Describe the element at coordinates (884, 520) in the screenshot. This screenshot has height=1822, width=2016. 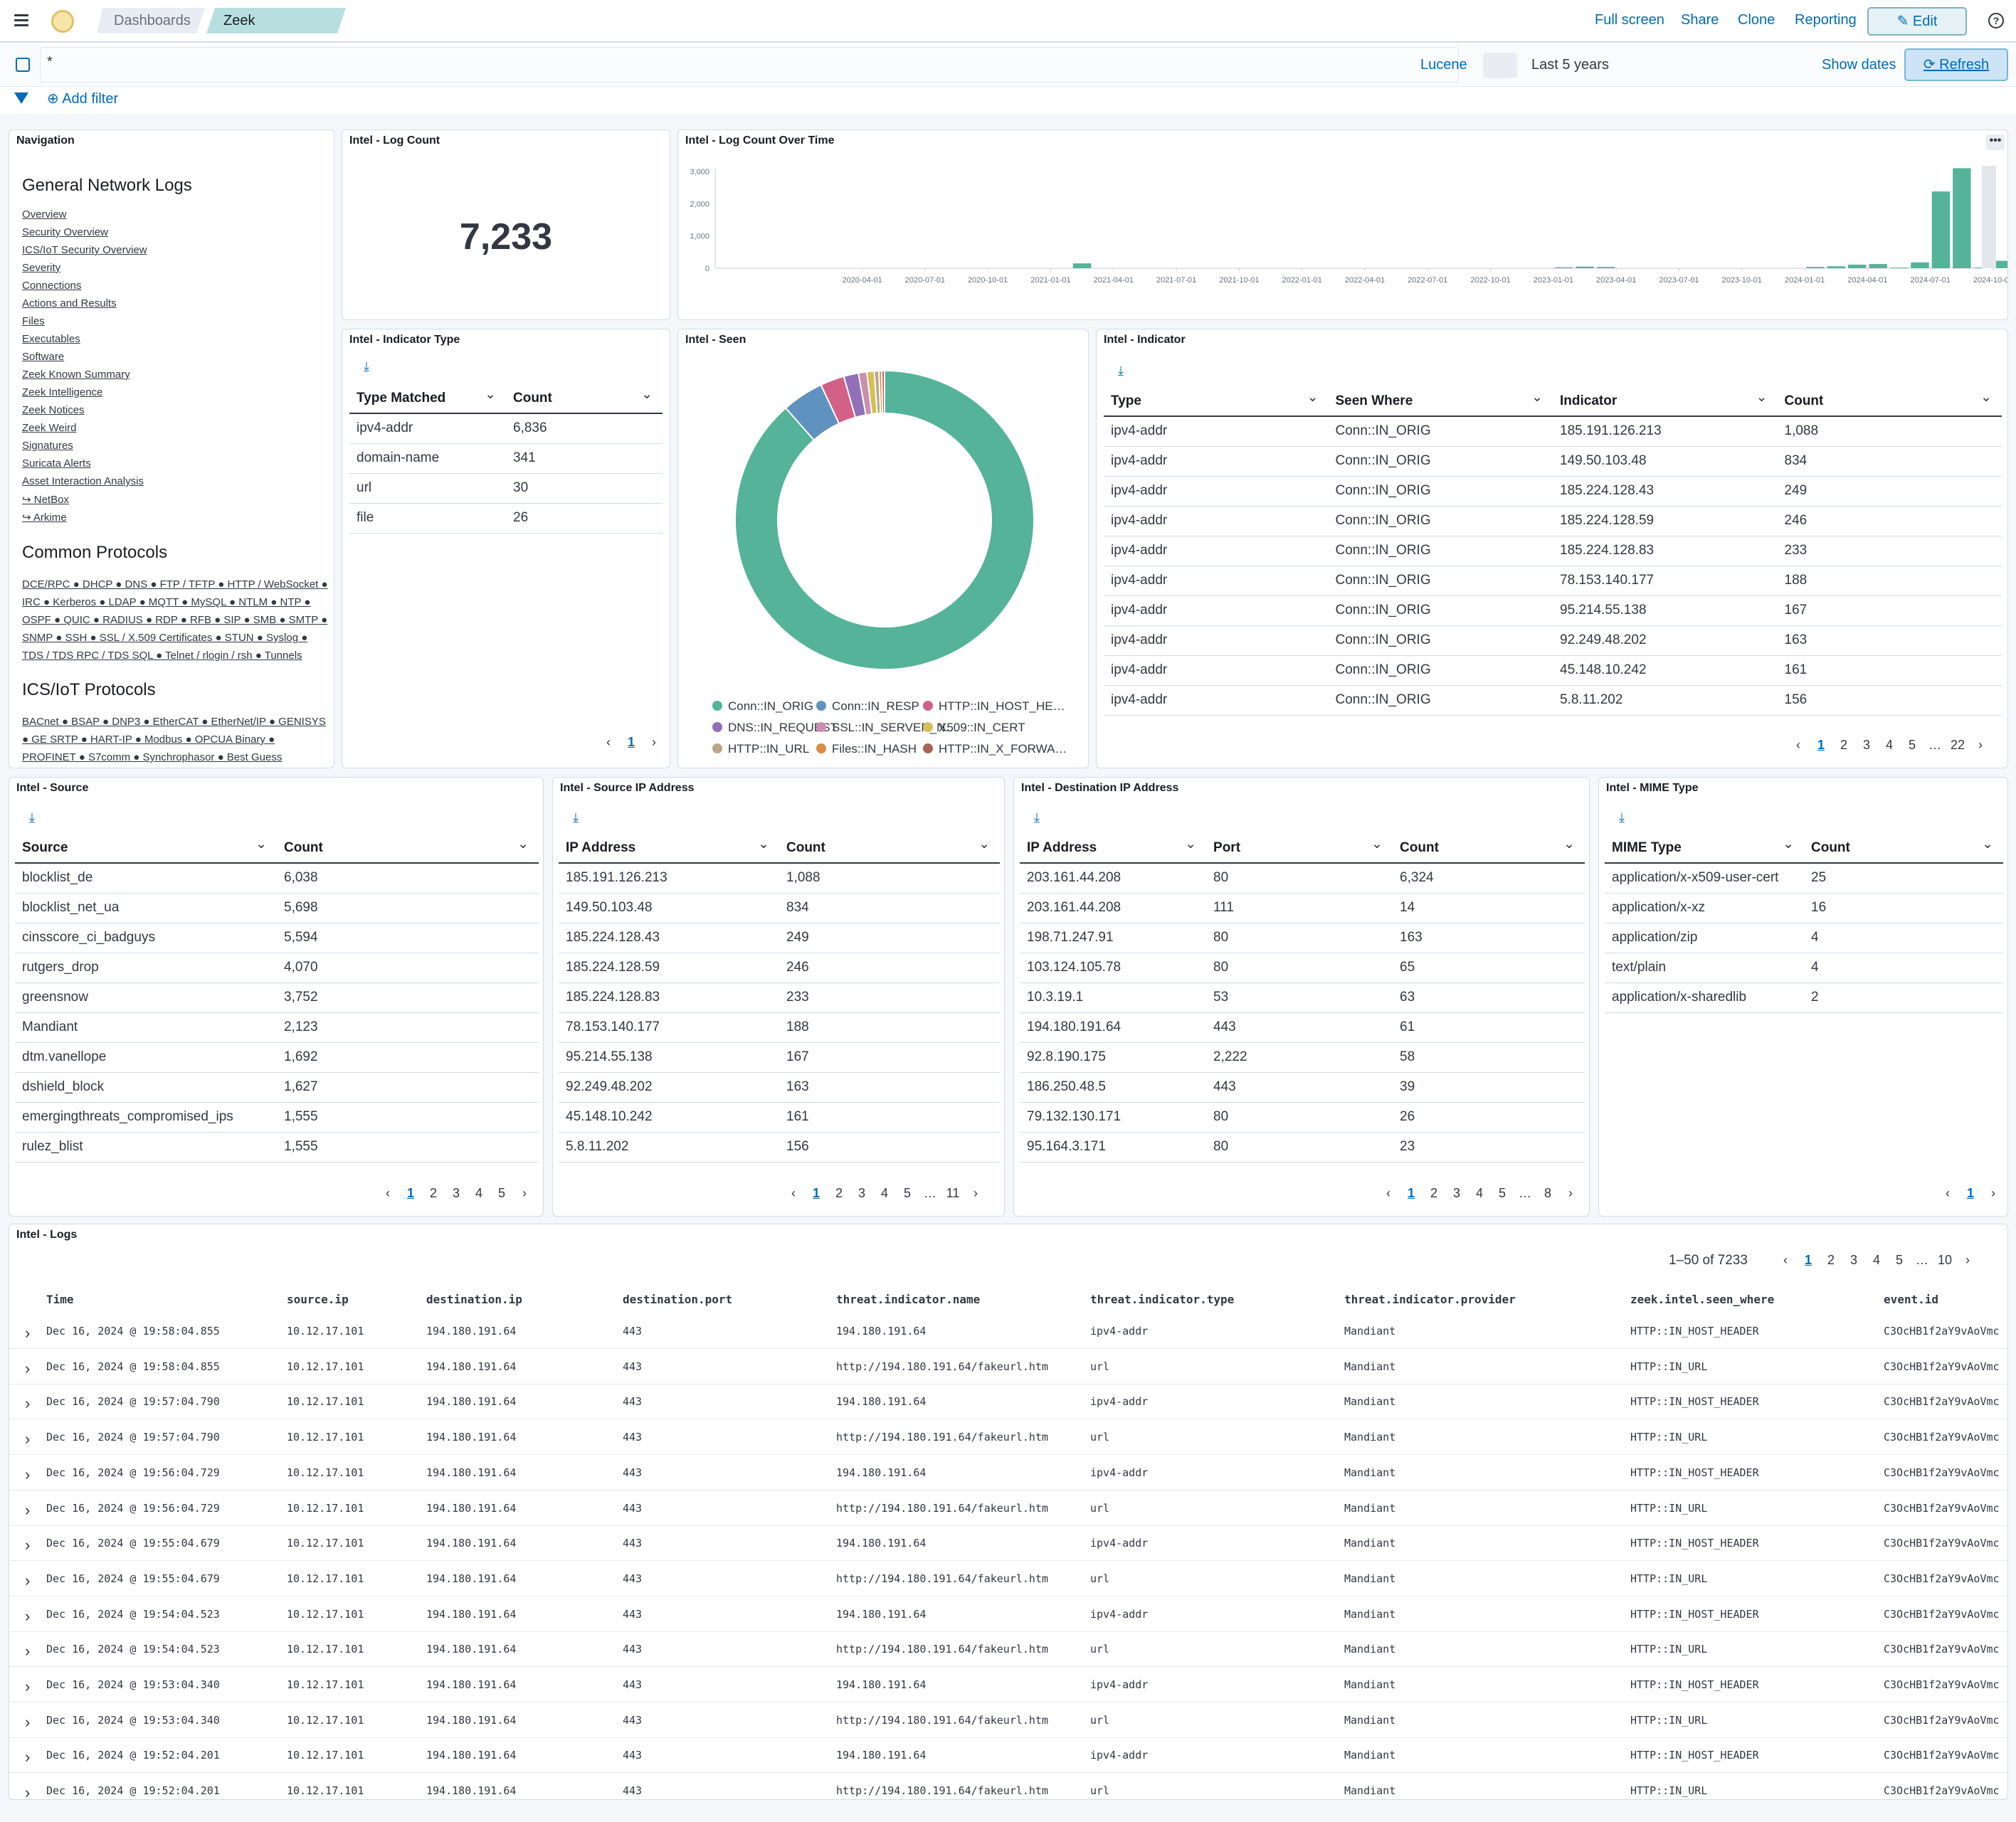
I see `donut-slice` at that location.